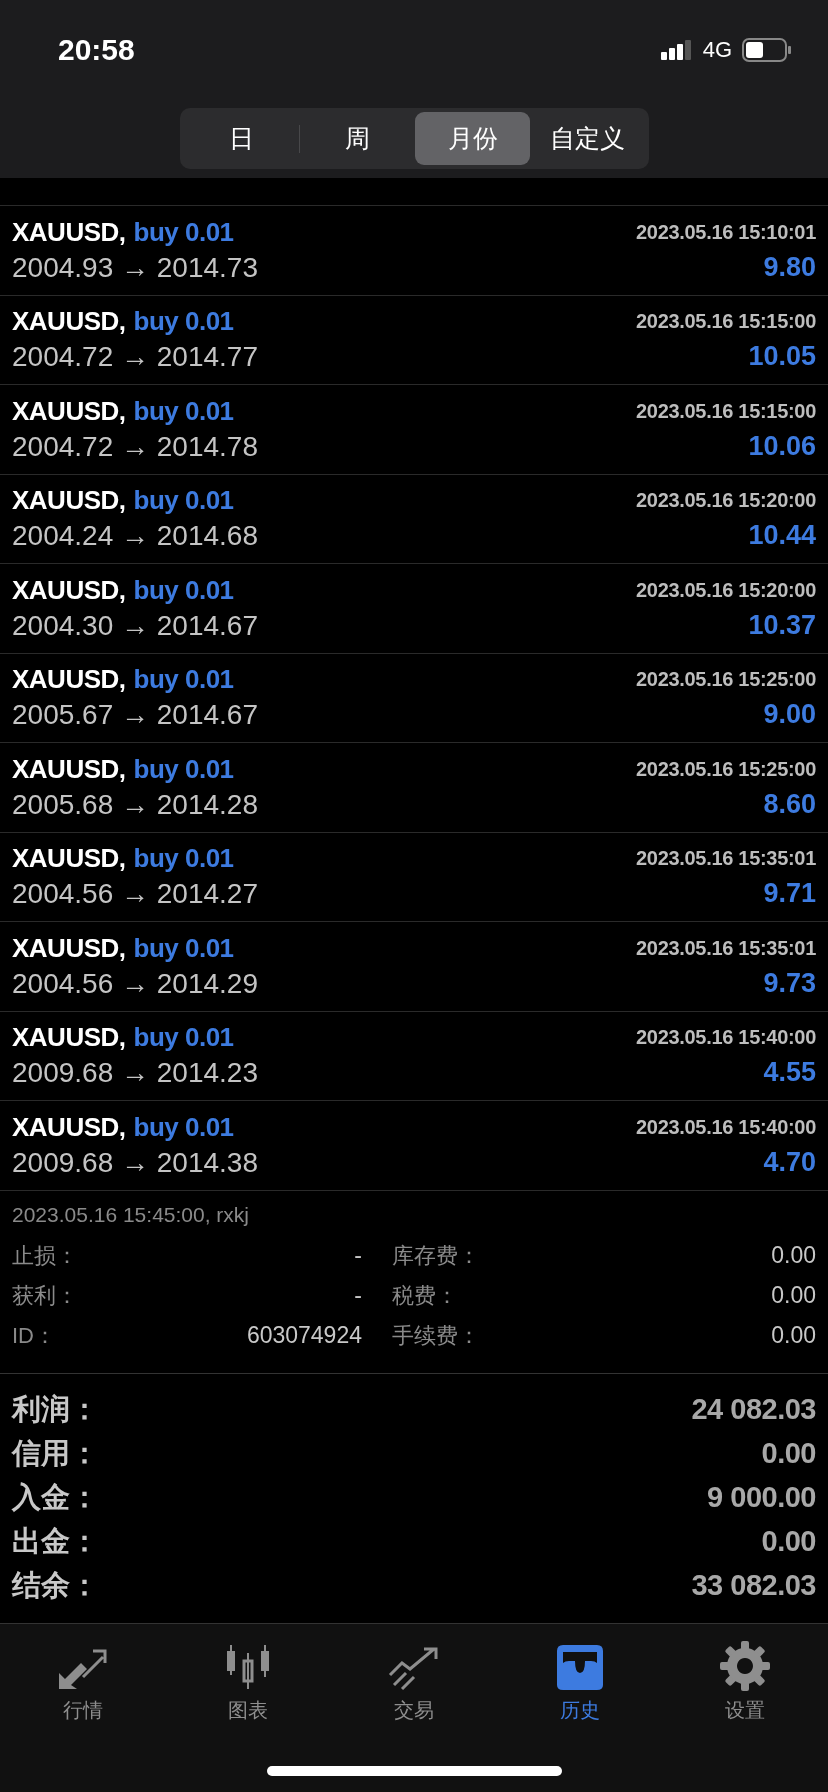 The height and width of the screenshot is (1792, 828). What do you see at coordinates (241, 138) in the screenshot?
I see `period-tab: 日` at bounding box center [241, 138].